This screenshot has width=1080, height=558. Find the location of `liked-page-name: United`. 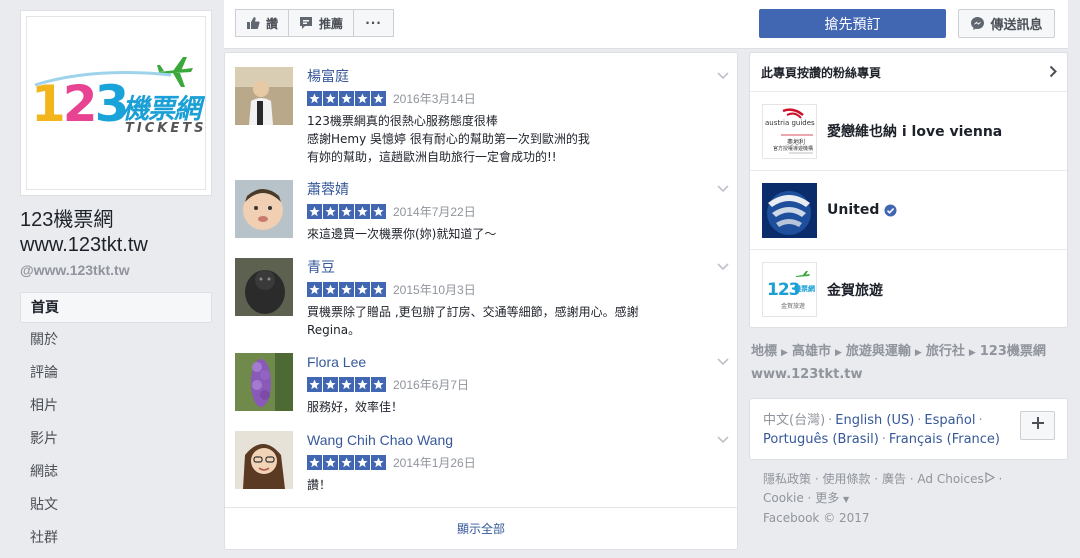

liked-page-name: United is located at coordinates (862, 210).